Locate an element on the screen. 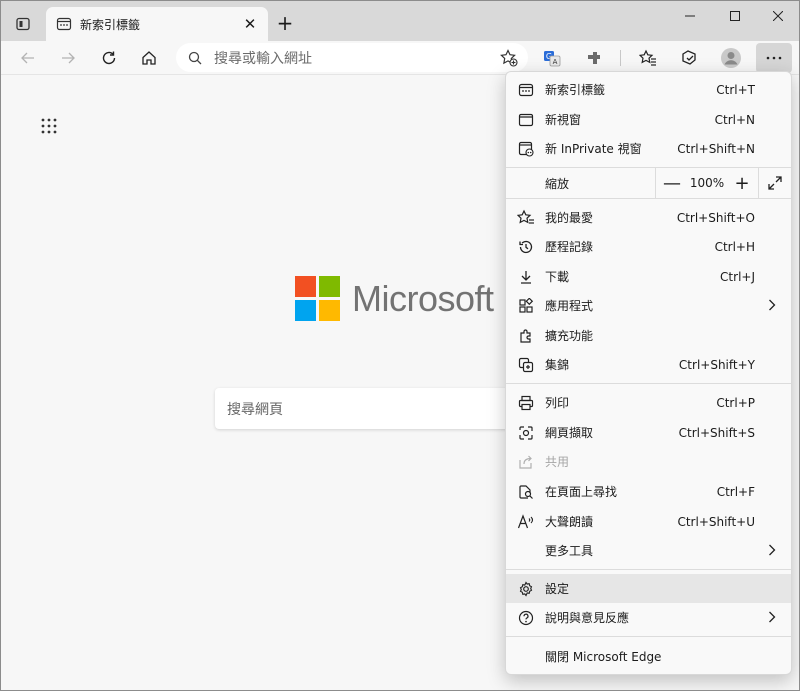 This screenshot has width=800, height=691. favorites-icon is located at coordinates (526, 218).